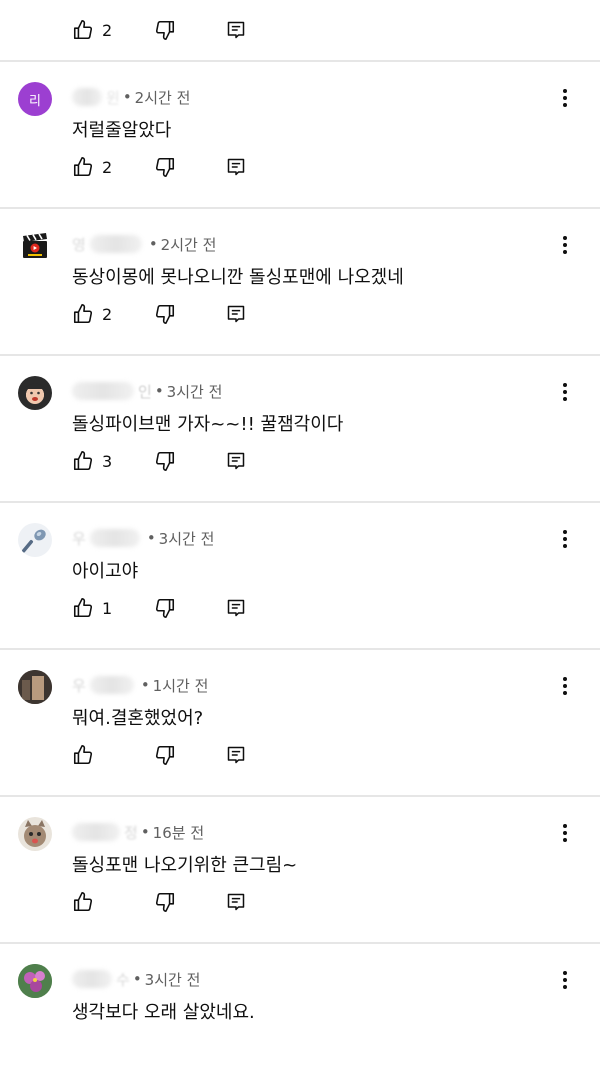 The width and height of the screenshot is (600, 1089). What do you see at coordinates (178, 832) in the screenshot?
I see `comment-time: 16분 전` at bounding box center [178, 832].